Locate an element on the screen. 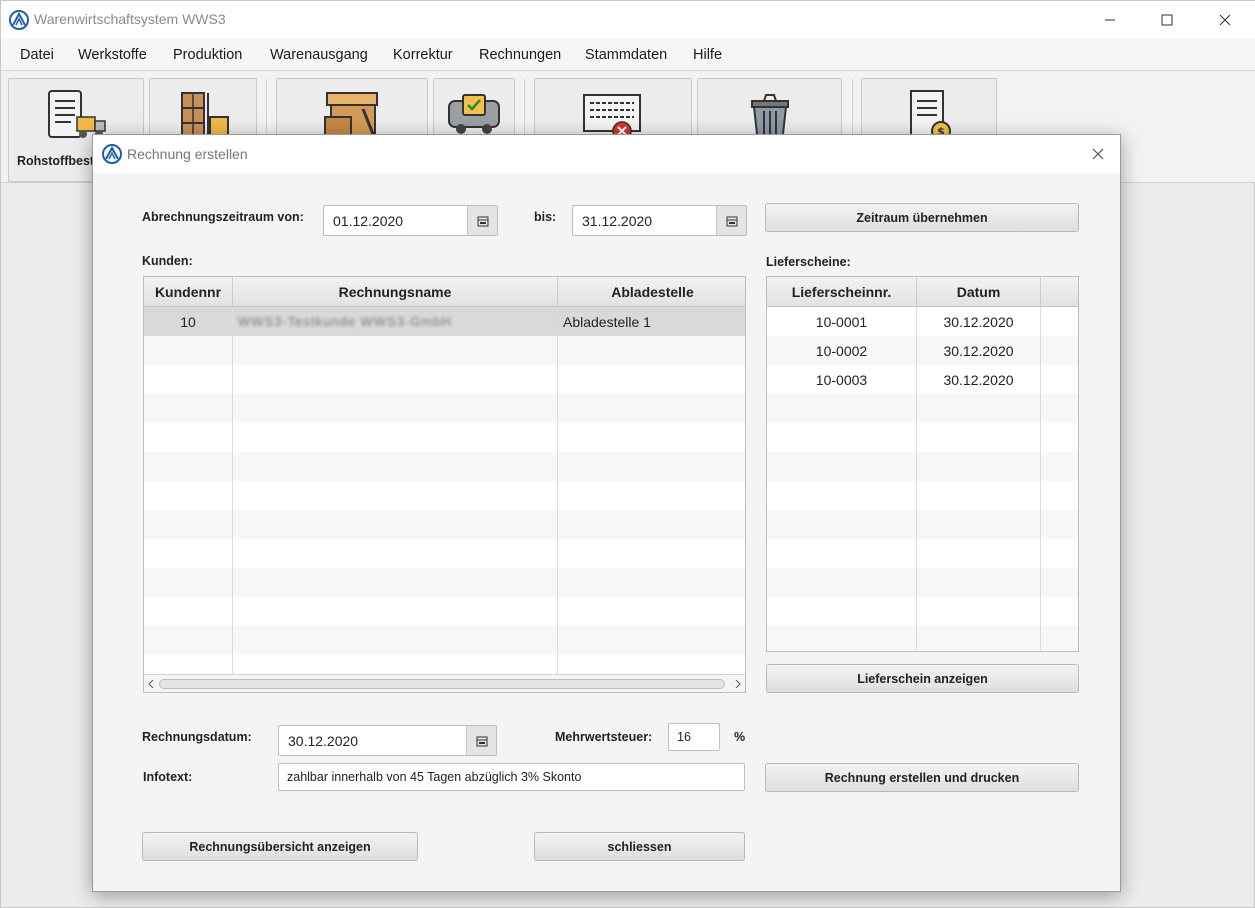  dialog-close-button is located at coordinates (1098, 154).